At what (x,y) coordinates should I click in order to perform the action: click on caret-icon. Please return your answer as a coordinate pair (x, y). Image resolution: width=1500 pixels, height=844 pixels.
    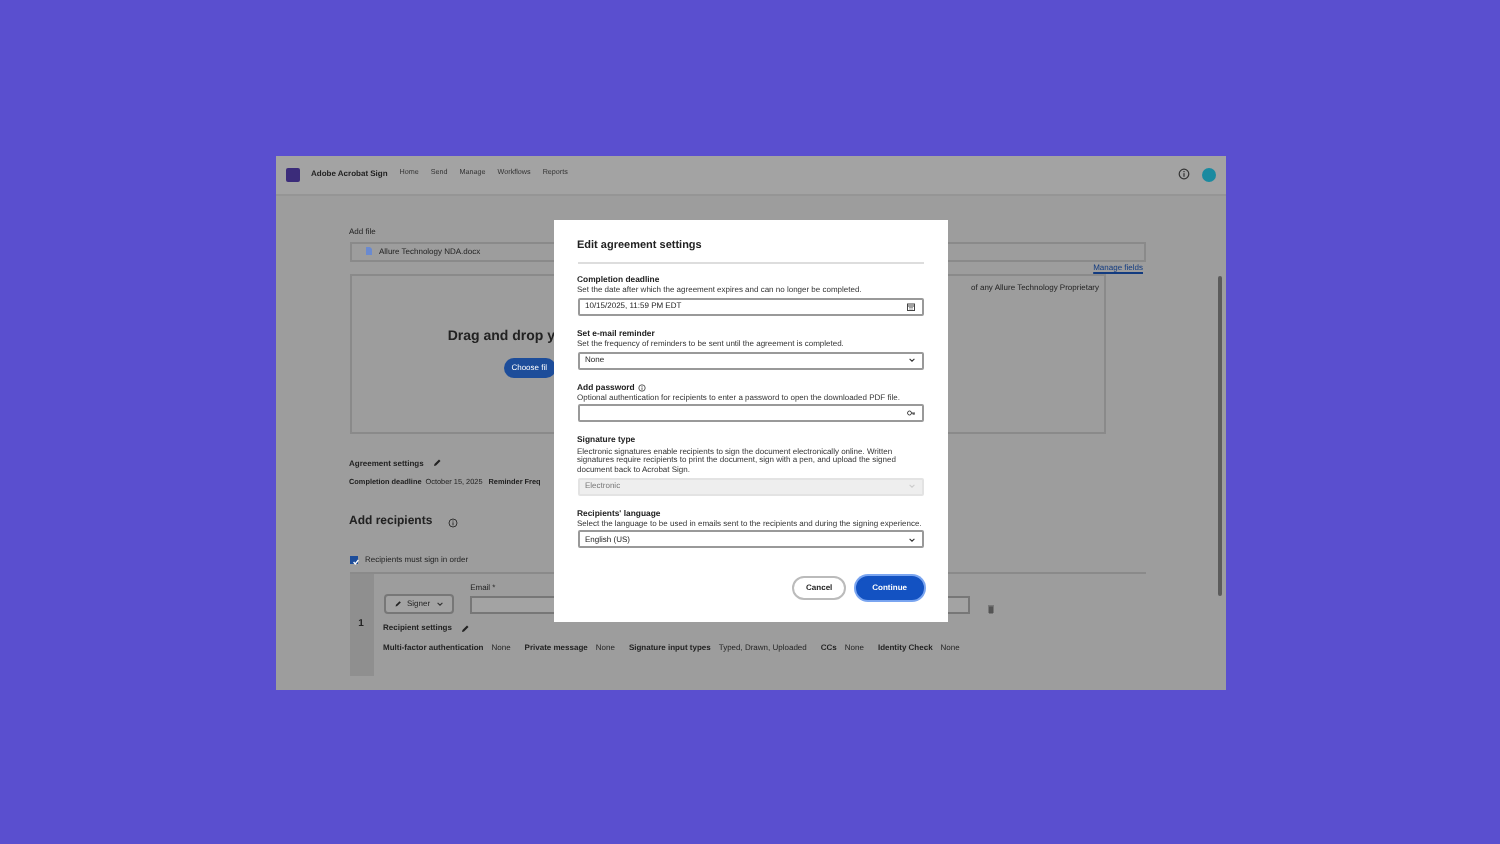
    Looking at the image, I should click on (440, 604).